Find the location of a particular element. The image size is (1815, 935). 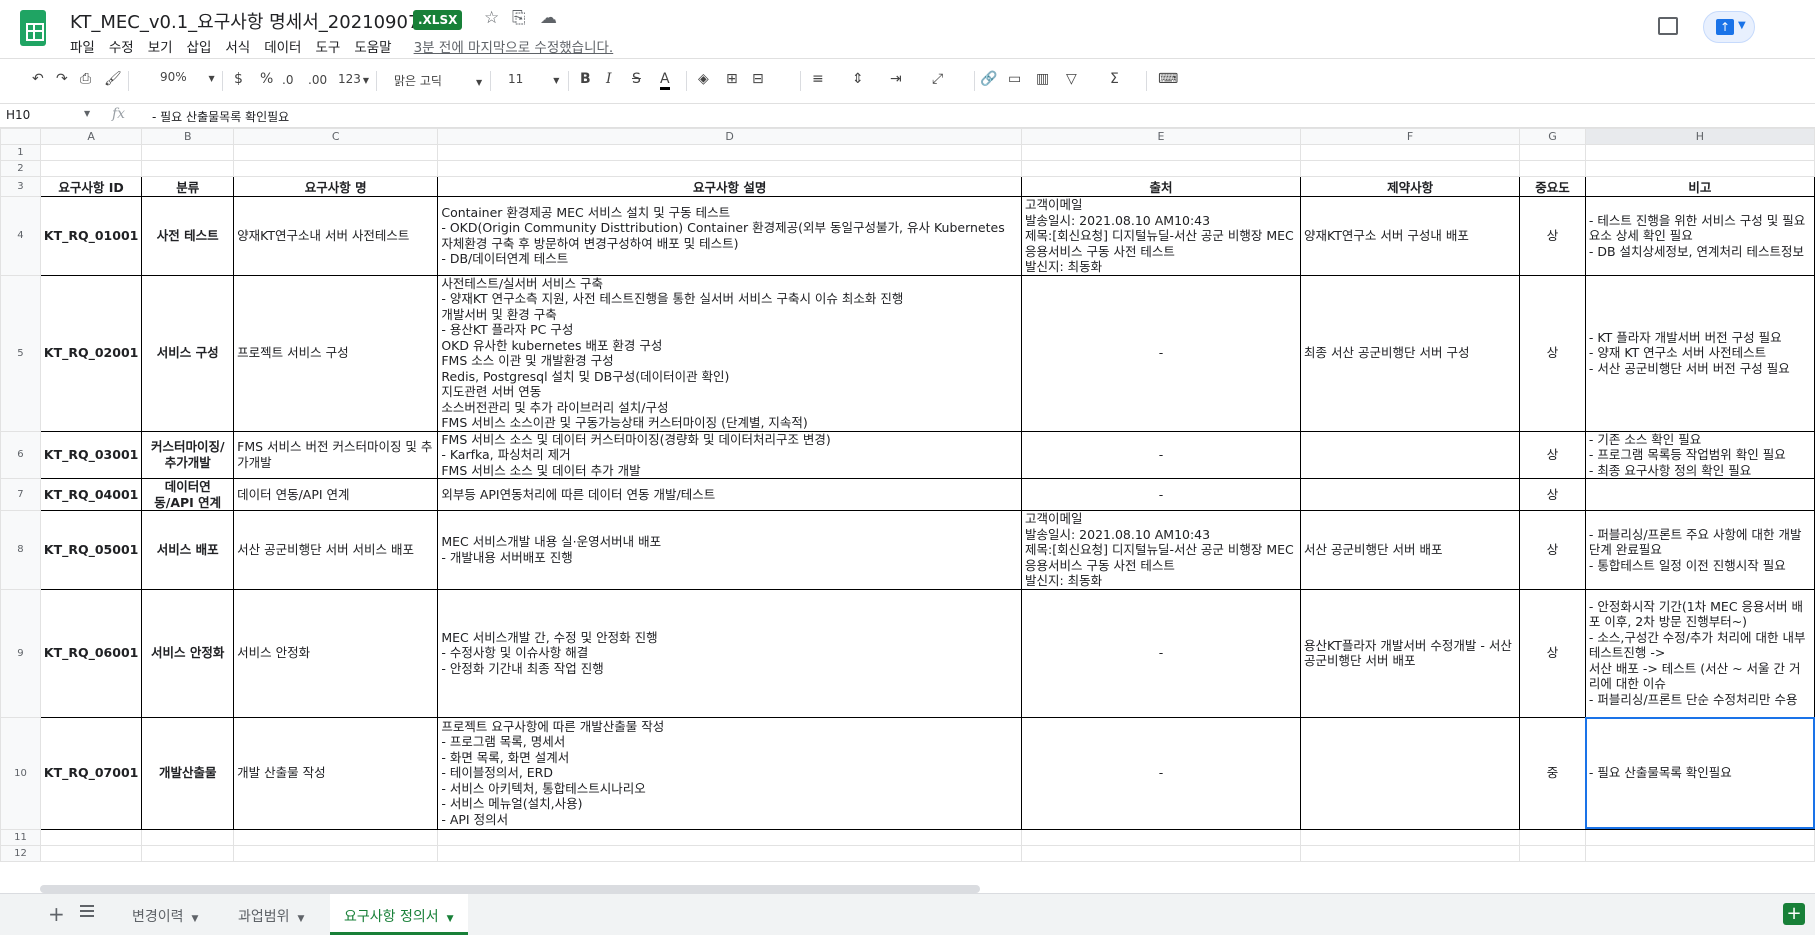

last-edit-link: 3분 전에 마지막으로 수정했습니다. is located at coordinates (514, 46).